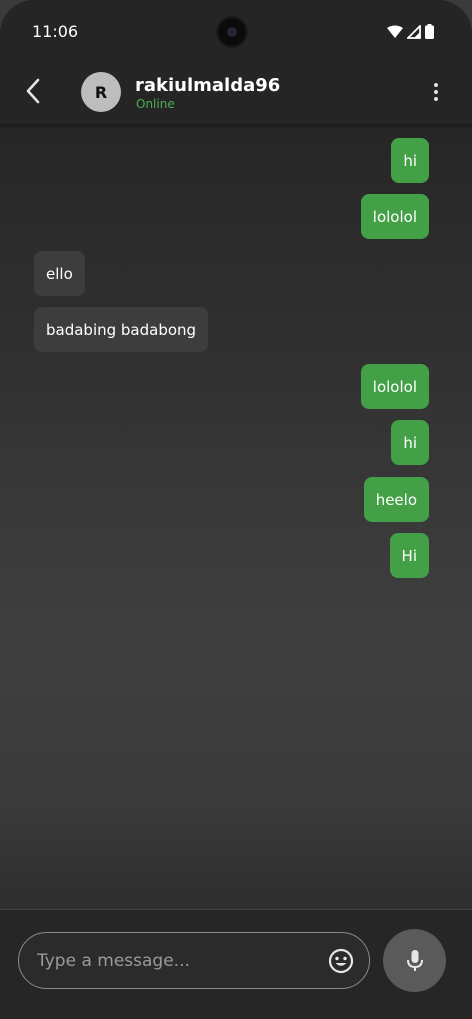  I want to click on message-input, so click(177, 960).